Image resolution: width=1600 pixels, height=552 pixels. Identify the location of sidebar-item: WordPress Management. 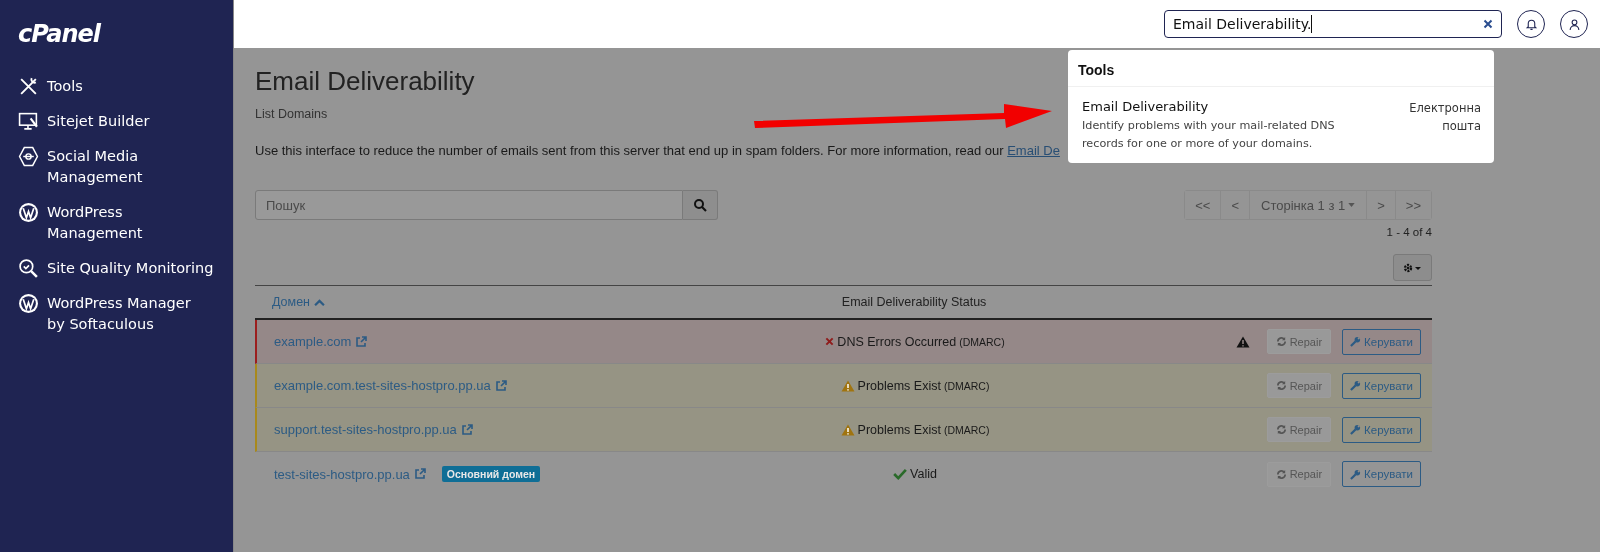
(107, 223).